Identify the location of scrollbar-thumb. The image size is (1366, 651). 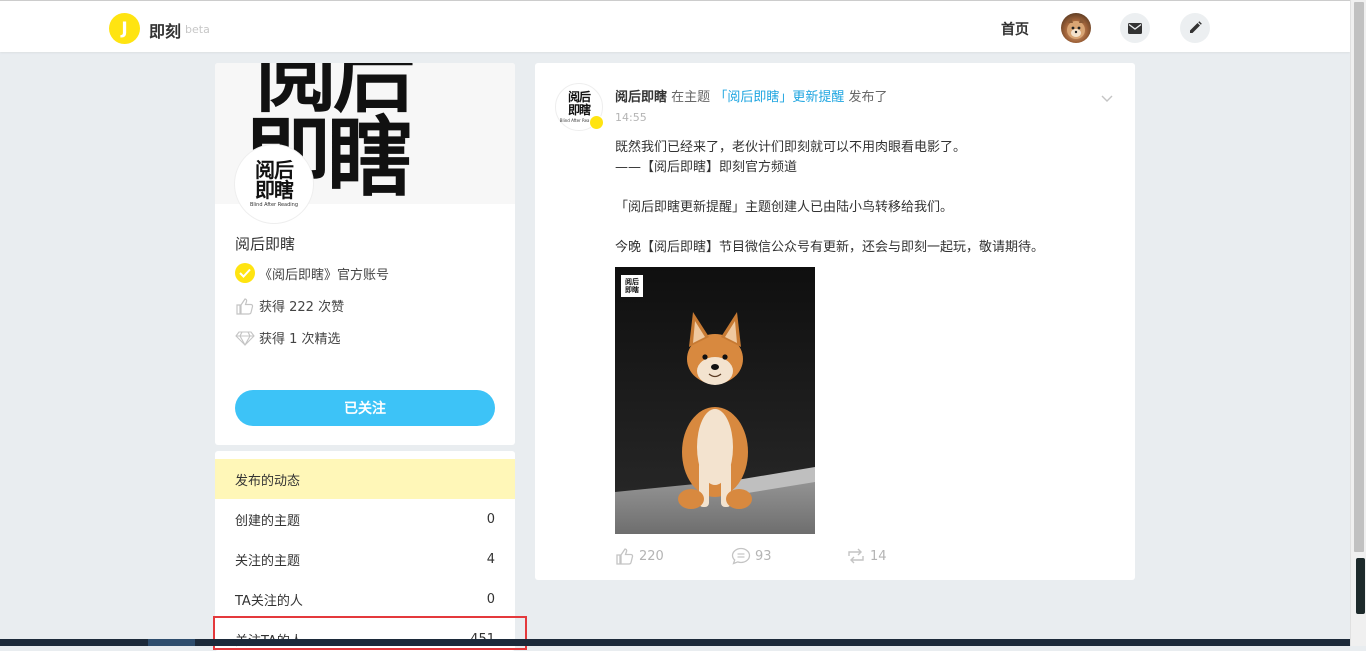
(1359, 277).